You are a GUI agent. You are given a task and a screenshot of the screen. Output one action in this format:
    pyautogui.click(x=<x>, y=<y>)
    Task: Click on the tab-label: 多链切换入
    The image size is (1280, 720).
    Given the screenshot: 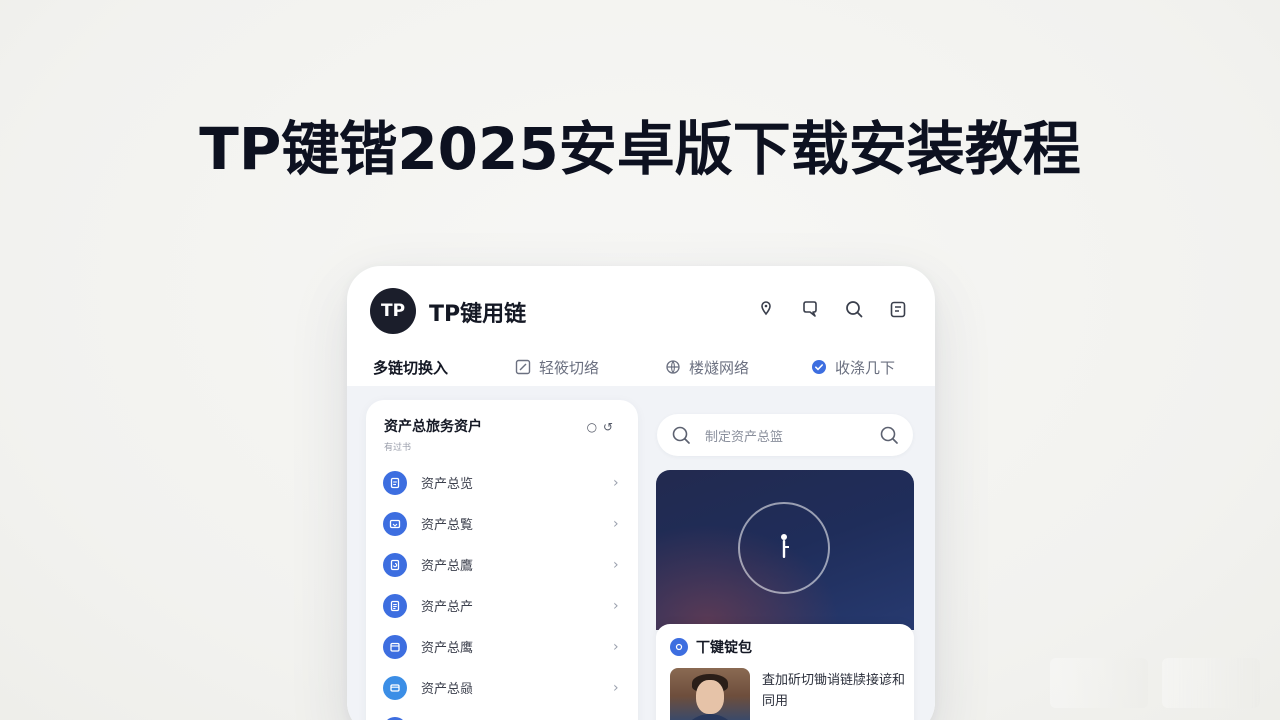 What is the action you would take?
    pyautogui.click(x=411, y=367)
    